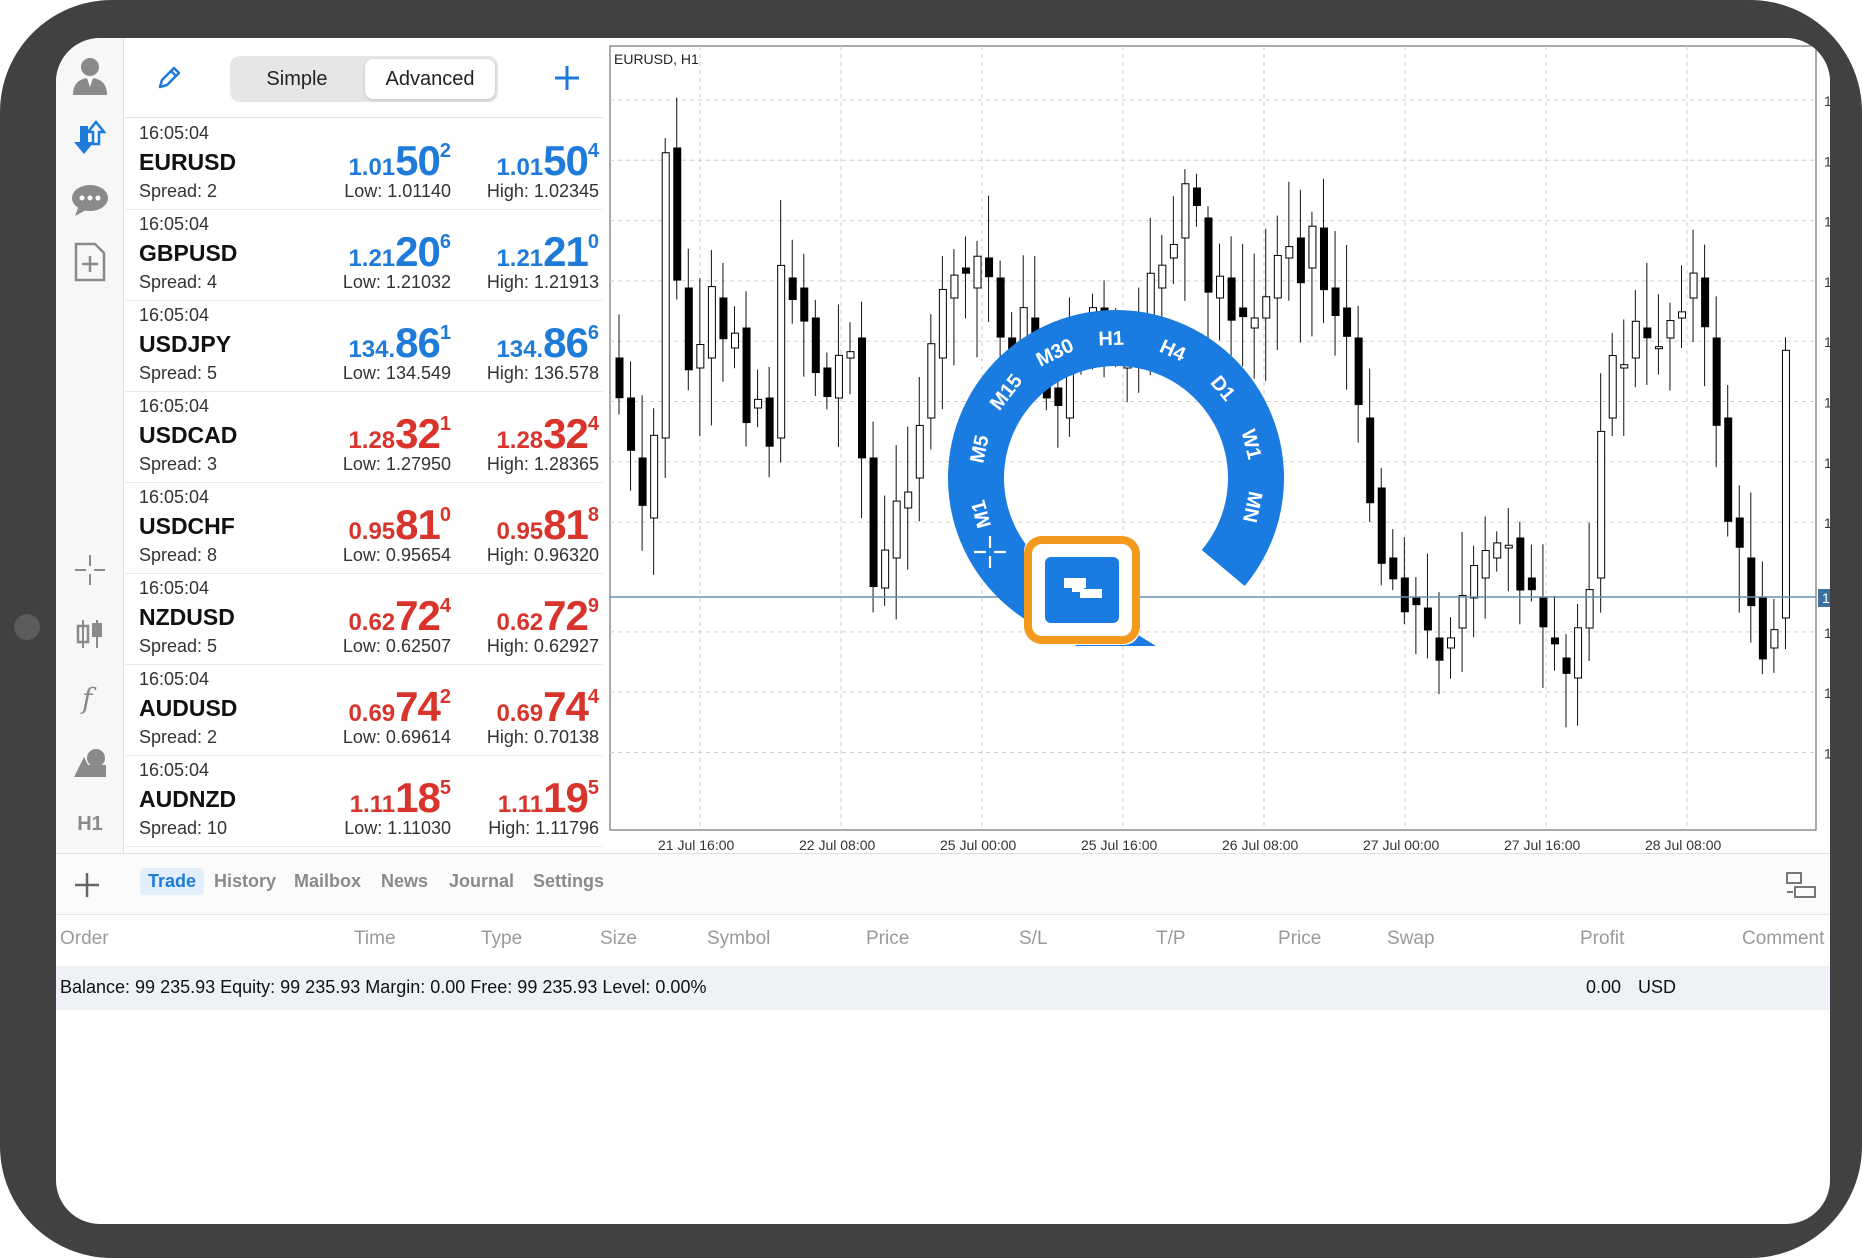 This screenshot has height=1258, width=1862. Describe the element at coordinates (1801, 885) in the screenshot. I see `layout-icon` at that location.